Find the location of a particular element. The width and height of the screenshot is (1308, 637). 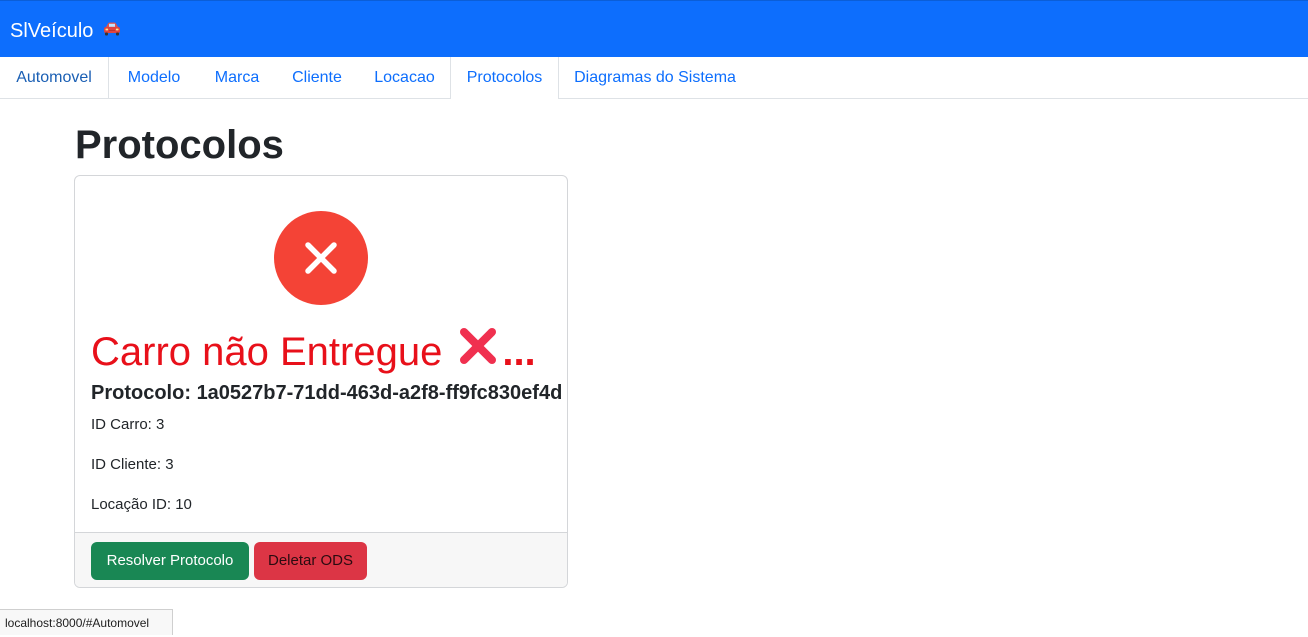

tab-modelo: Modelo is located at coordinates (154, 78).